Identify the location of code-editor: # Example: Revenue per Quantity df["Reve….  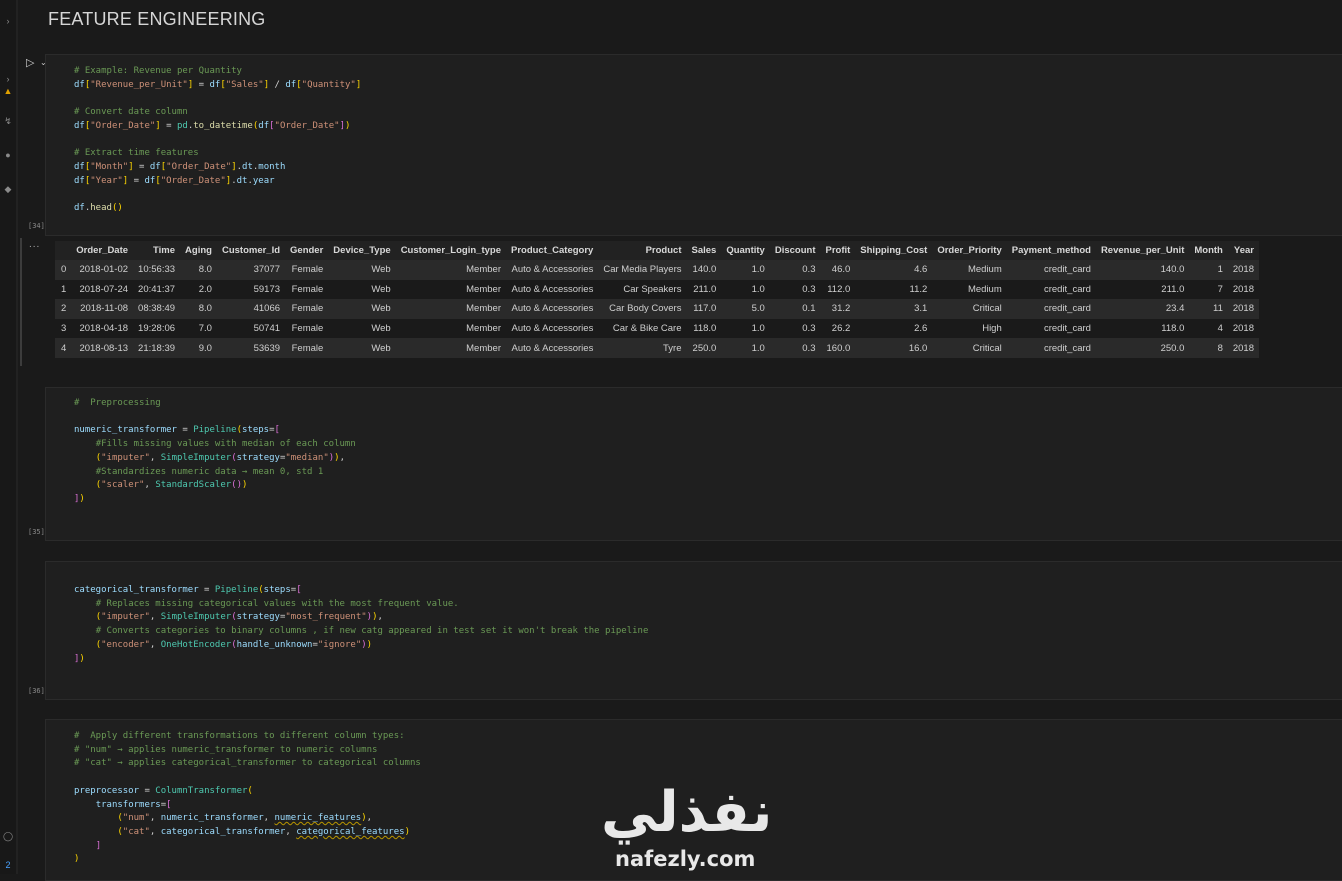
(217, 140).